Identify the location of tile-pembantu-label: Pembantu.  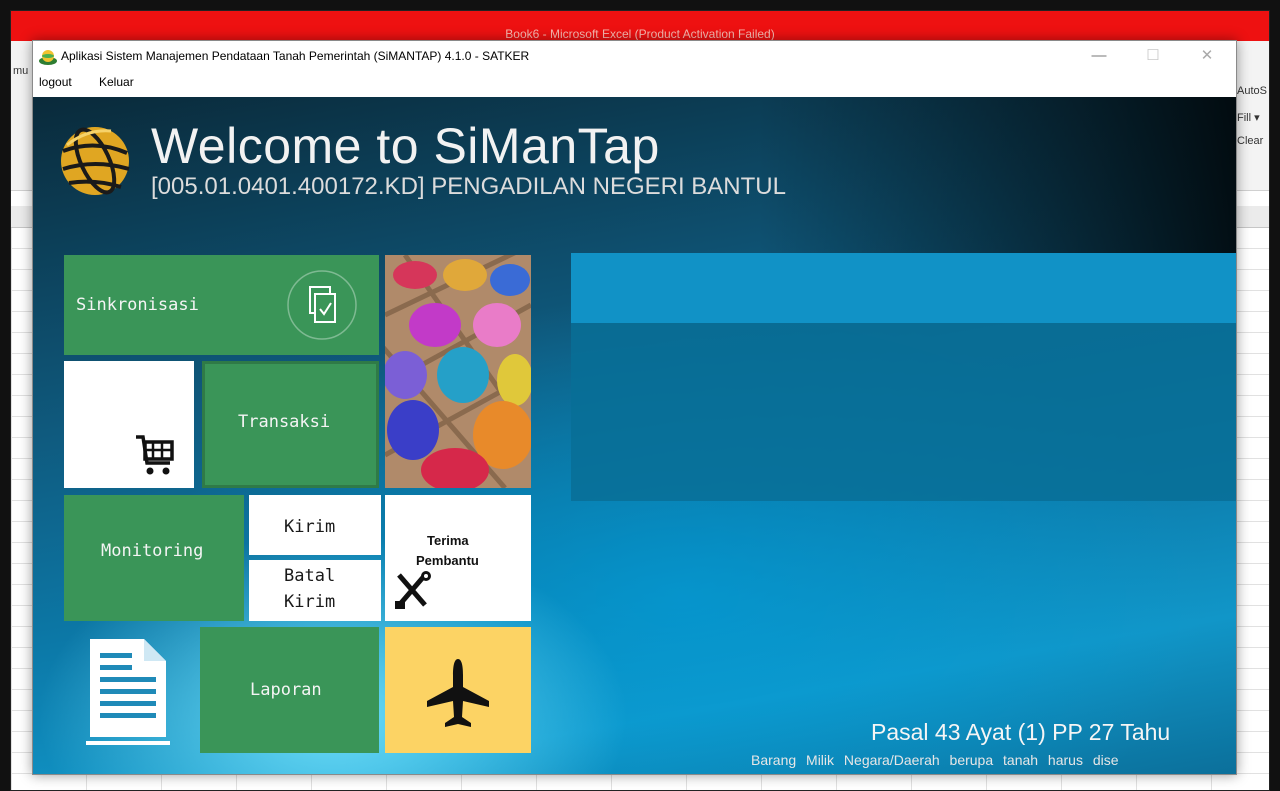
(447, 560).